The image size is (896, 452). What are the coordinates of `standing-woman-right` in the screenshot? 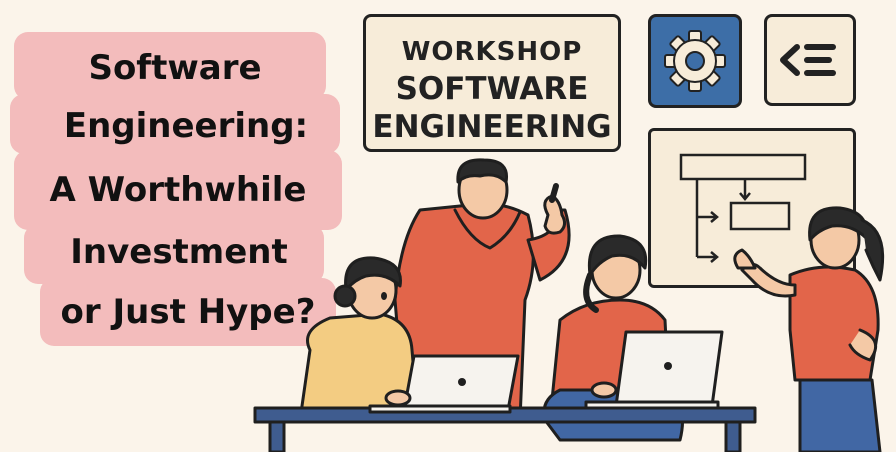 It's located at (809, 329).